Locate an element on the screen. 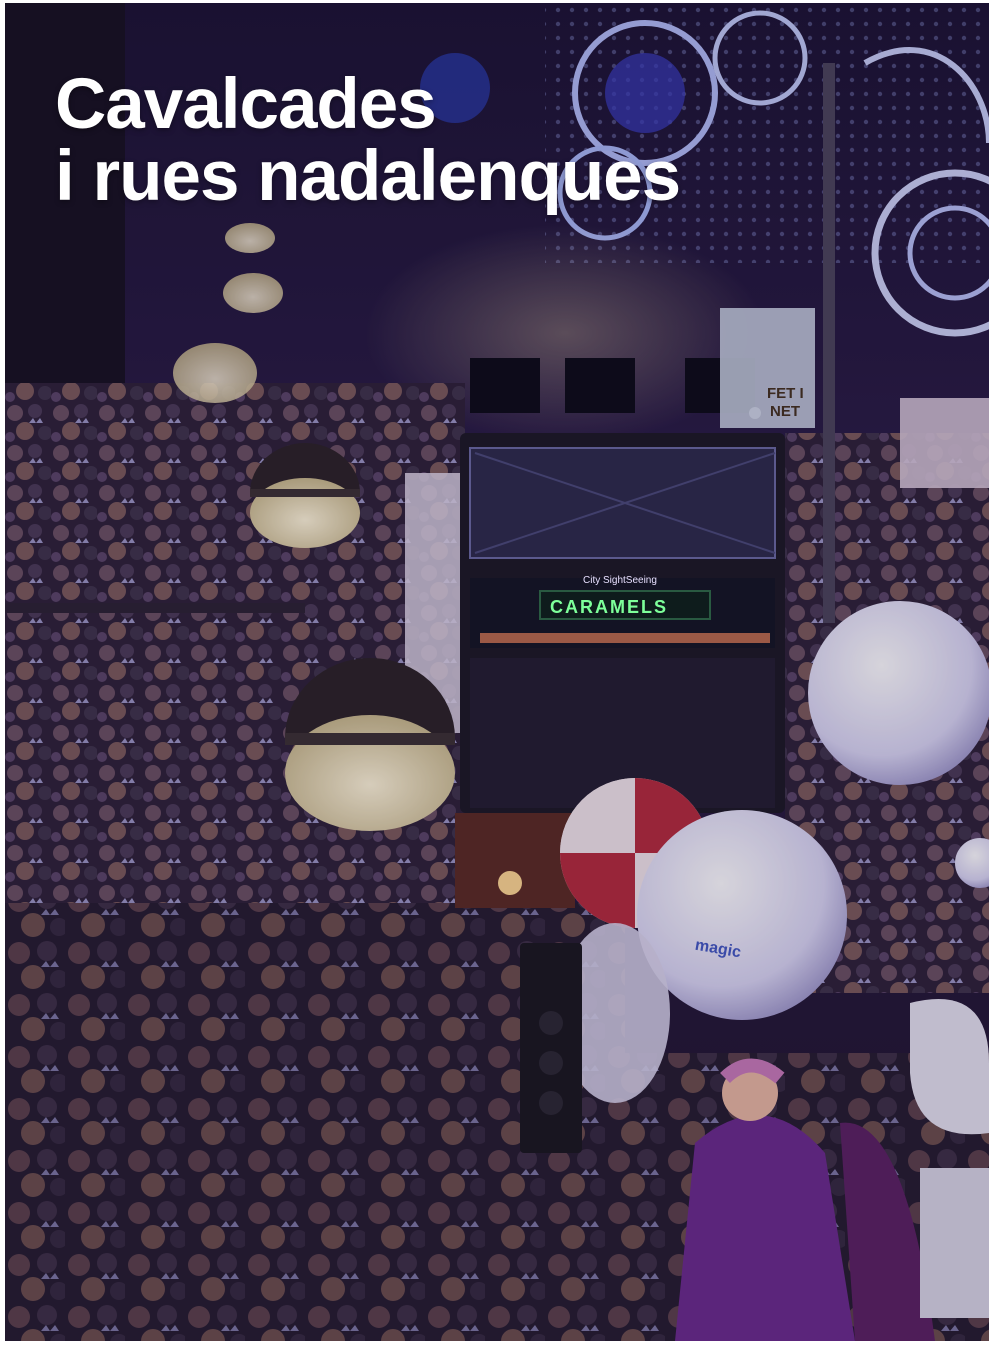  bus-display-sign: CARAMELS is located at coordinates (609, 607).